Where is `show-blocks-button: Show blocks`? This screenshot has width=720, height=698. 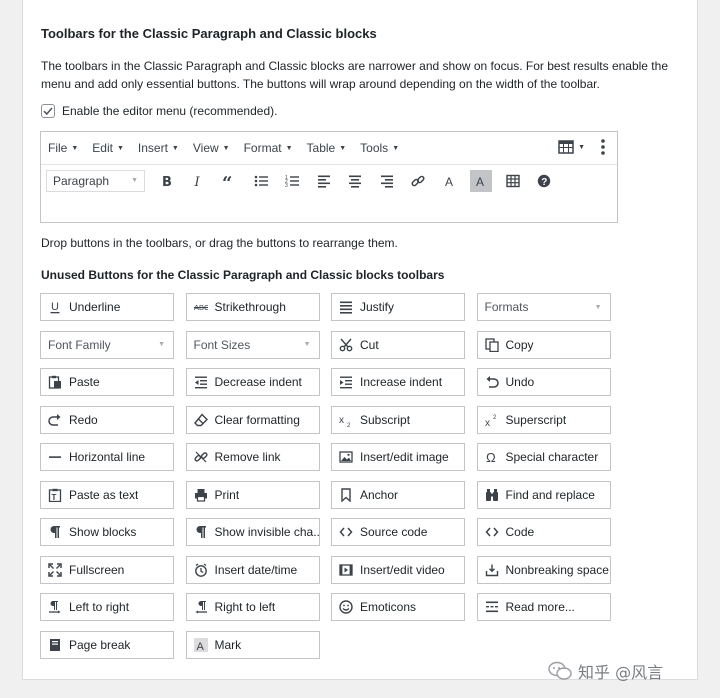
show-blocks-button: Show blocks is located at coordinates (107, 532).